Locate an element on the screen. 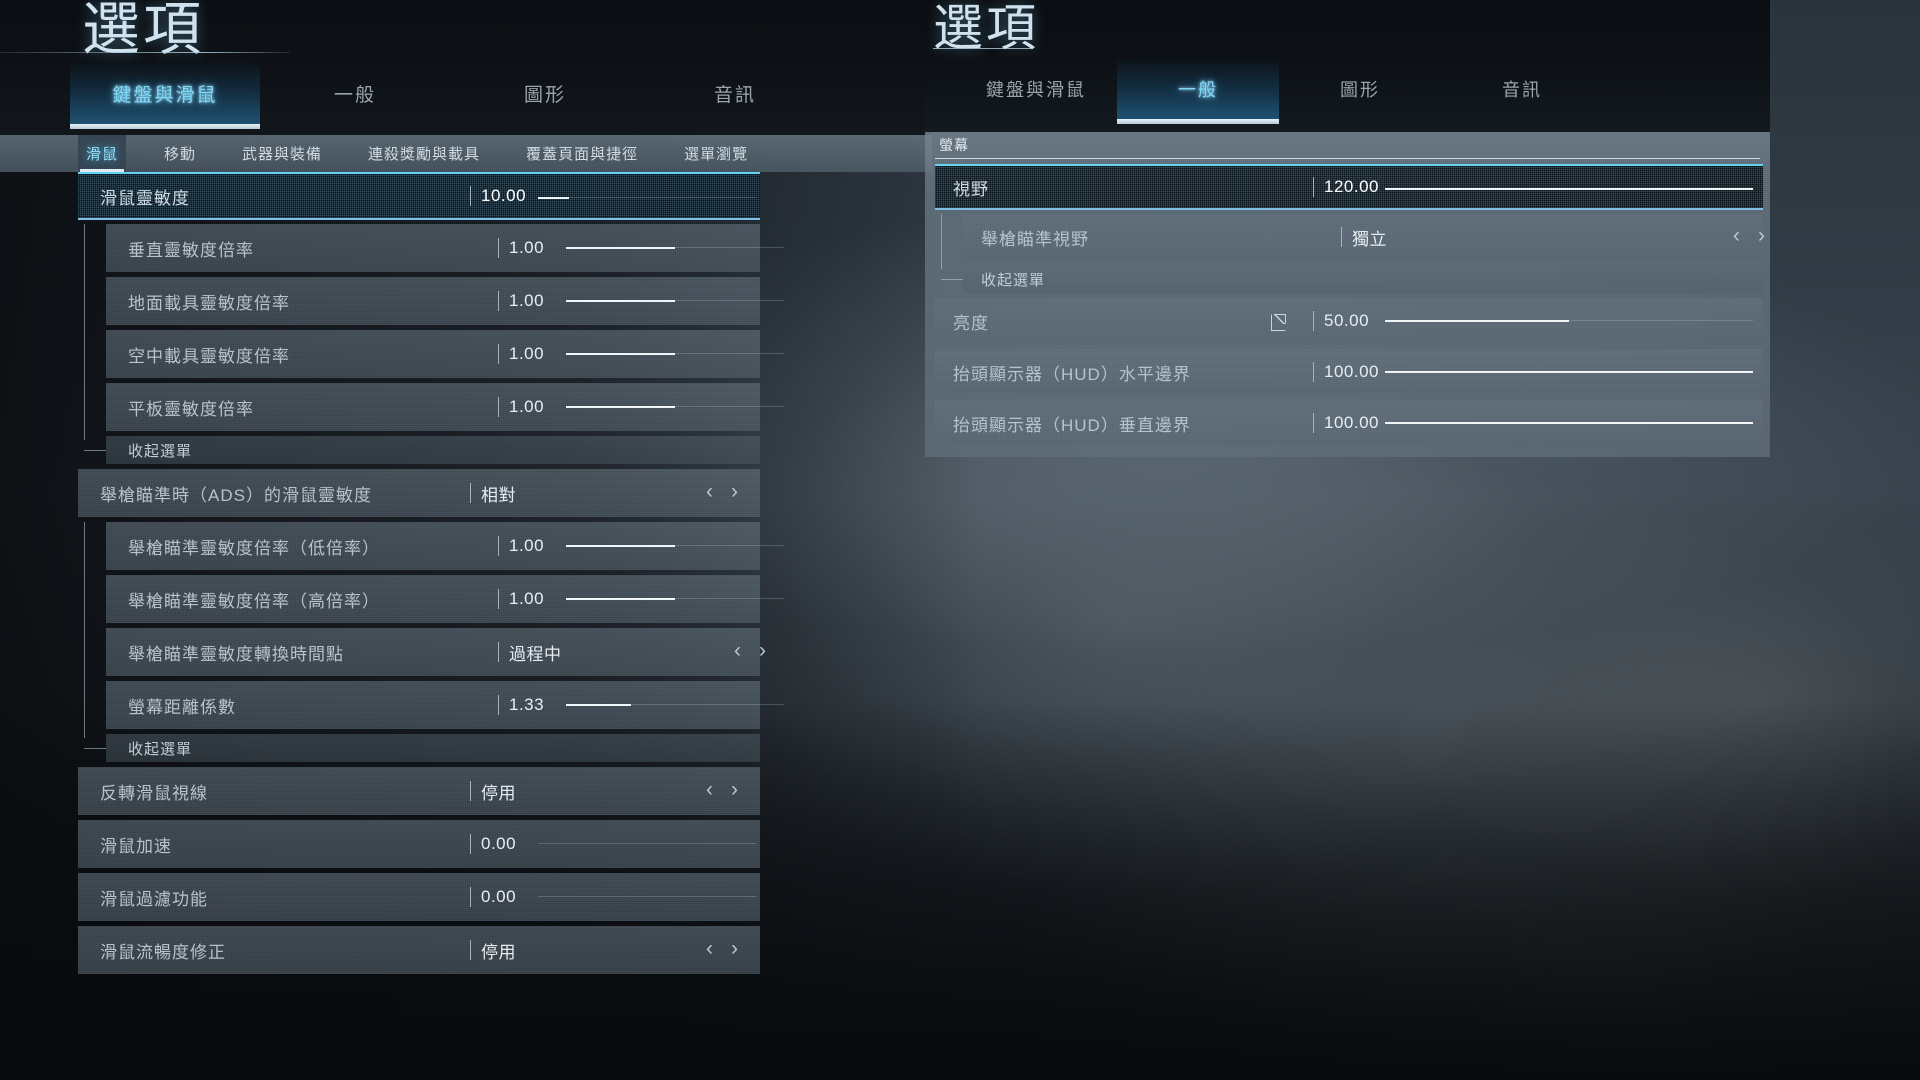 The width and height of the screenshot is (1920, 1080). tab-label: 一般 is located at coordinates (1198, 90).